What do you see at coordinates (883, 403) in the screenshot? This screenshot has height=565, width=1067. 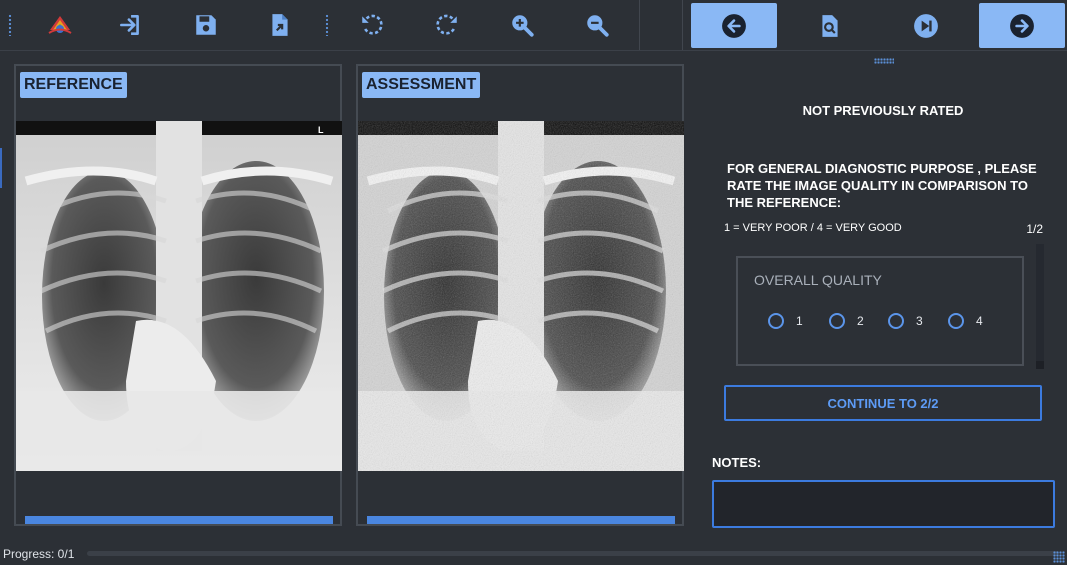 I see `continue-button: CONTINUE TO 2/2` at bounding box center [883, 403].